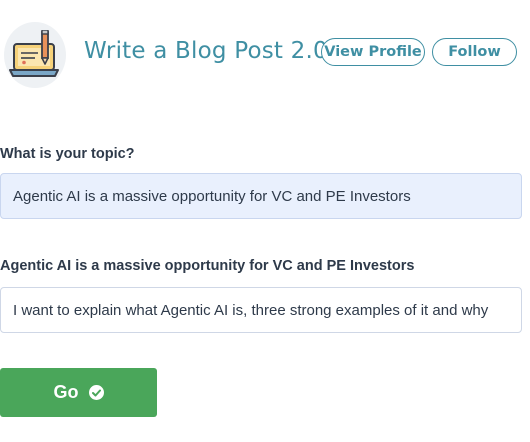 The height and width of the screenshot is (442, 530). What do you see at coordinates (34, 53) in the screenshot?
I see `laptop-pencil-icon` at bounding box center [34, 53].